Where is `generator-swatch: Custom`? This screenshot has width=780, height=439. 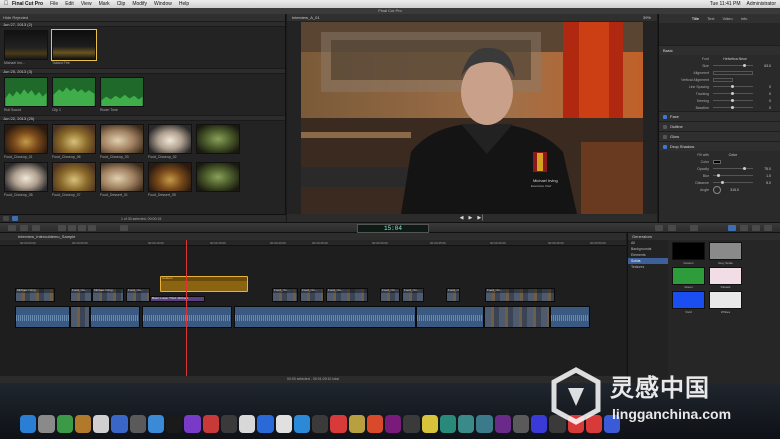
generator-swatch: Custom is located at coordinates (688, 253).